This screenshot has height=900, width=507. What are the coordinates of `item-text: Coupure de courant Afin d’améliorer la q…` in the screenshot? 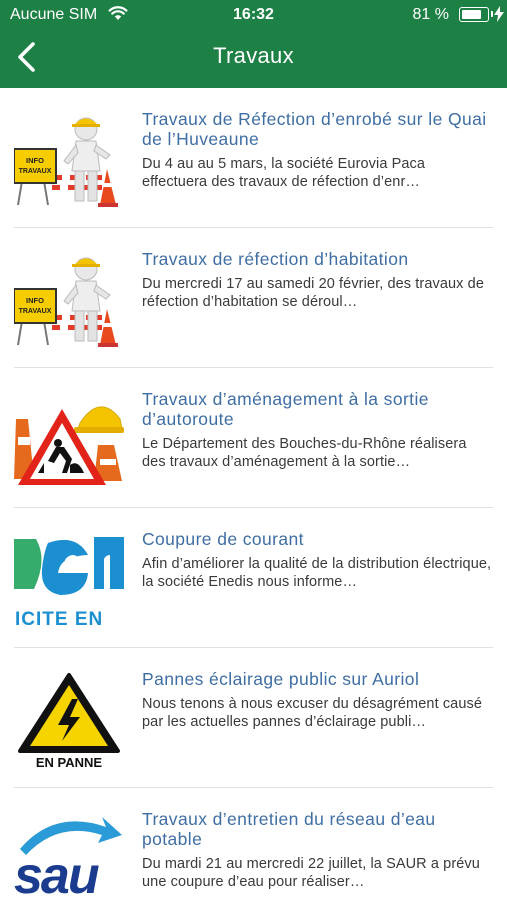 It's located at (317, 560).